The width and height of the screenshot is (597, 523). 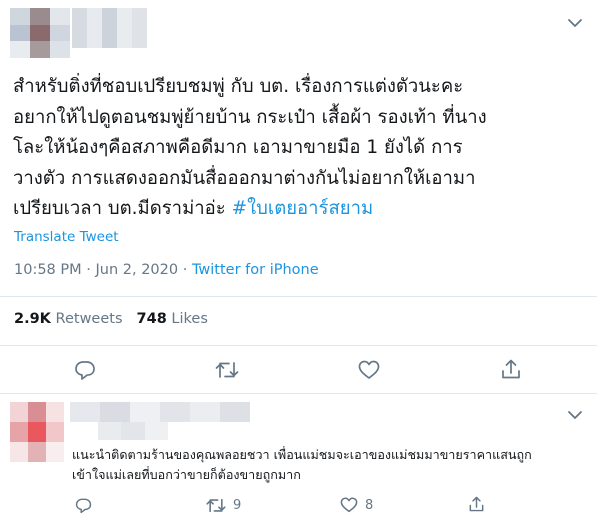 I want to click on reply-author-name-blurred, so click(x=160, y=412).